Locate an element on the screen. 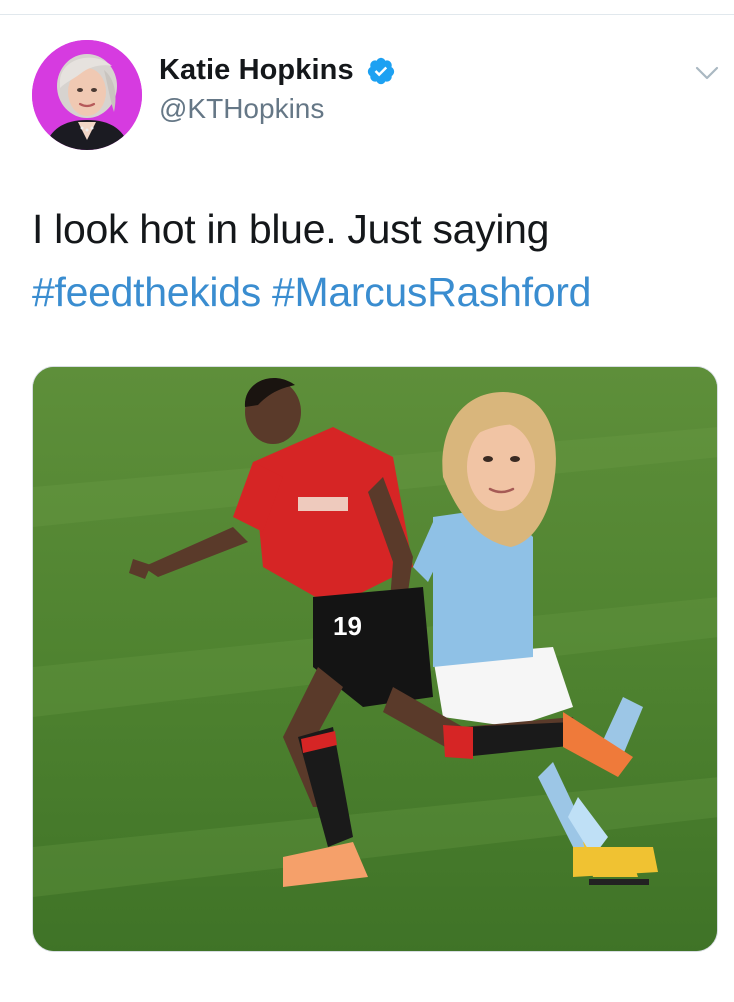 The width and height of the screenshot is (734, 1002). author-handle: @KTHopkins is located at coordinates (277, 109).